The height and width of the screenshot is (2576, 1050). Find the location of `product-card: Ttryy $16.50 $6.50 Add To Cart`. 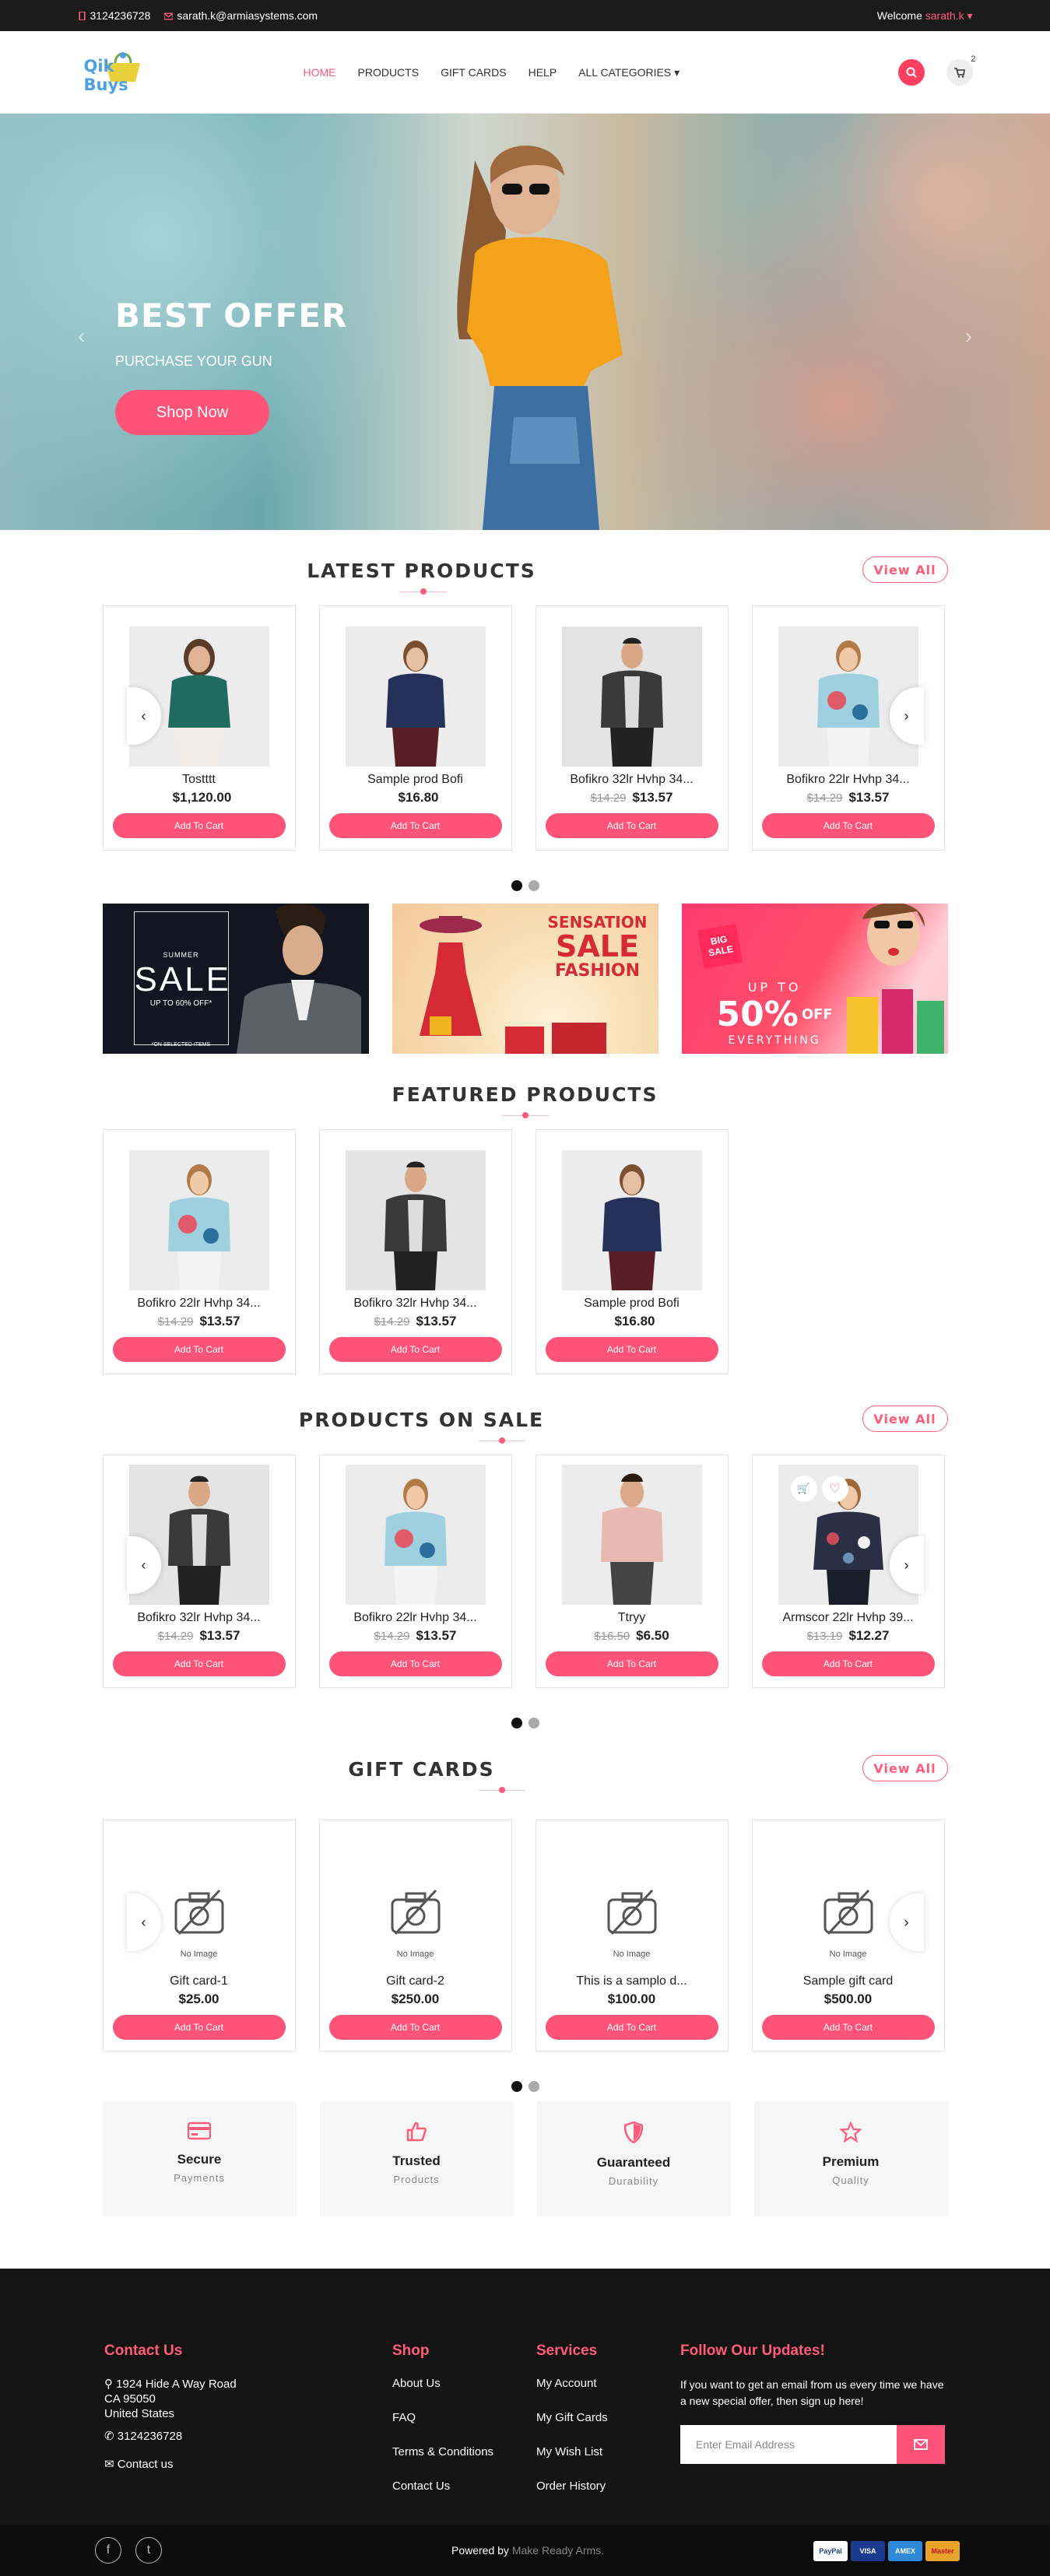

product-card: Ttryy $16.50 $6.50 Add To Cart is located at coordinates (632, 1572).